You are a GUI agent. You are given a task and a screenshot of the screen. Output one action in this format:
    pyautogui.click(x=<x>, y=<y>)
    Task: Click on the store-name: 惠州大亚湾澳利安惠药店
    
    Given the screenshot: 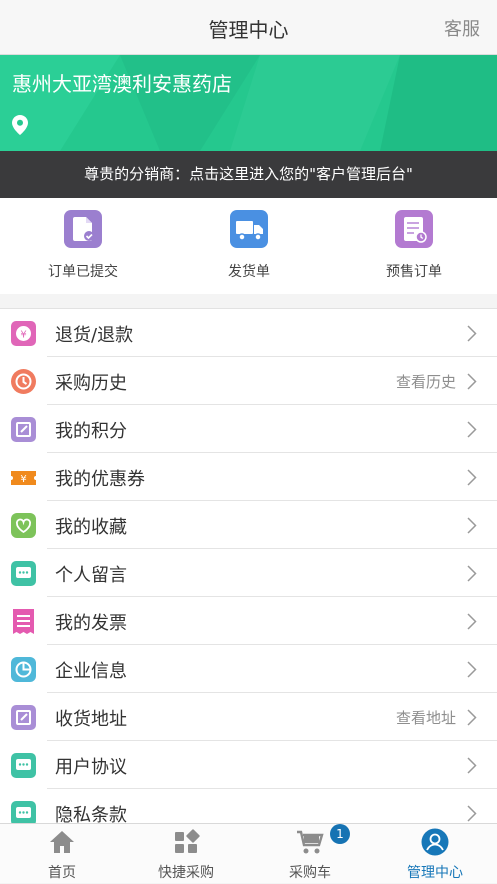 What is the action you would take?
    pyautogui.click(x=122, y=84)
    